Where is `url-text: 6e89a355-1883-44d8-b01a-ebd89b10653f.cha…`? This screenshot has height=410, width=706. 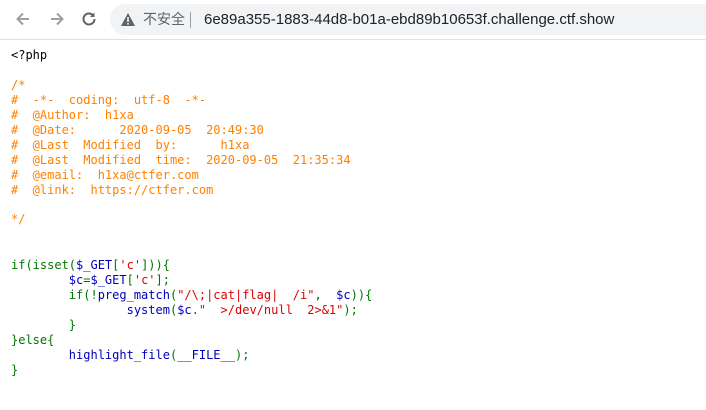 url-text: 6e89a355-1883-44d8-b01a-ebd89b10653f.cha… is located at coordinates (409, 19).